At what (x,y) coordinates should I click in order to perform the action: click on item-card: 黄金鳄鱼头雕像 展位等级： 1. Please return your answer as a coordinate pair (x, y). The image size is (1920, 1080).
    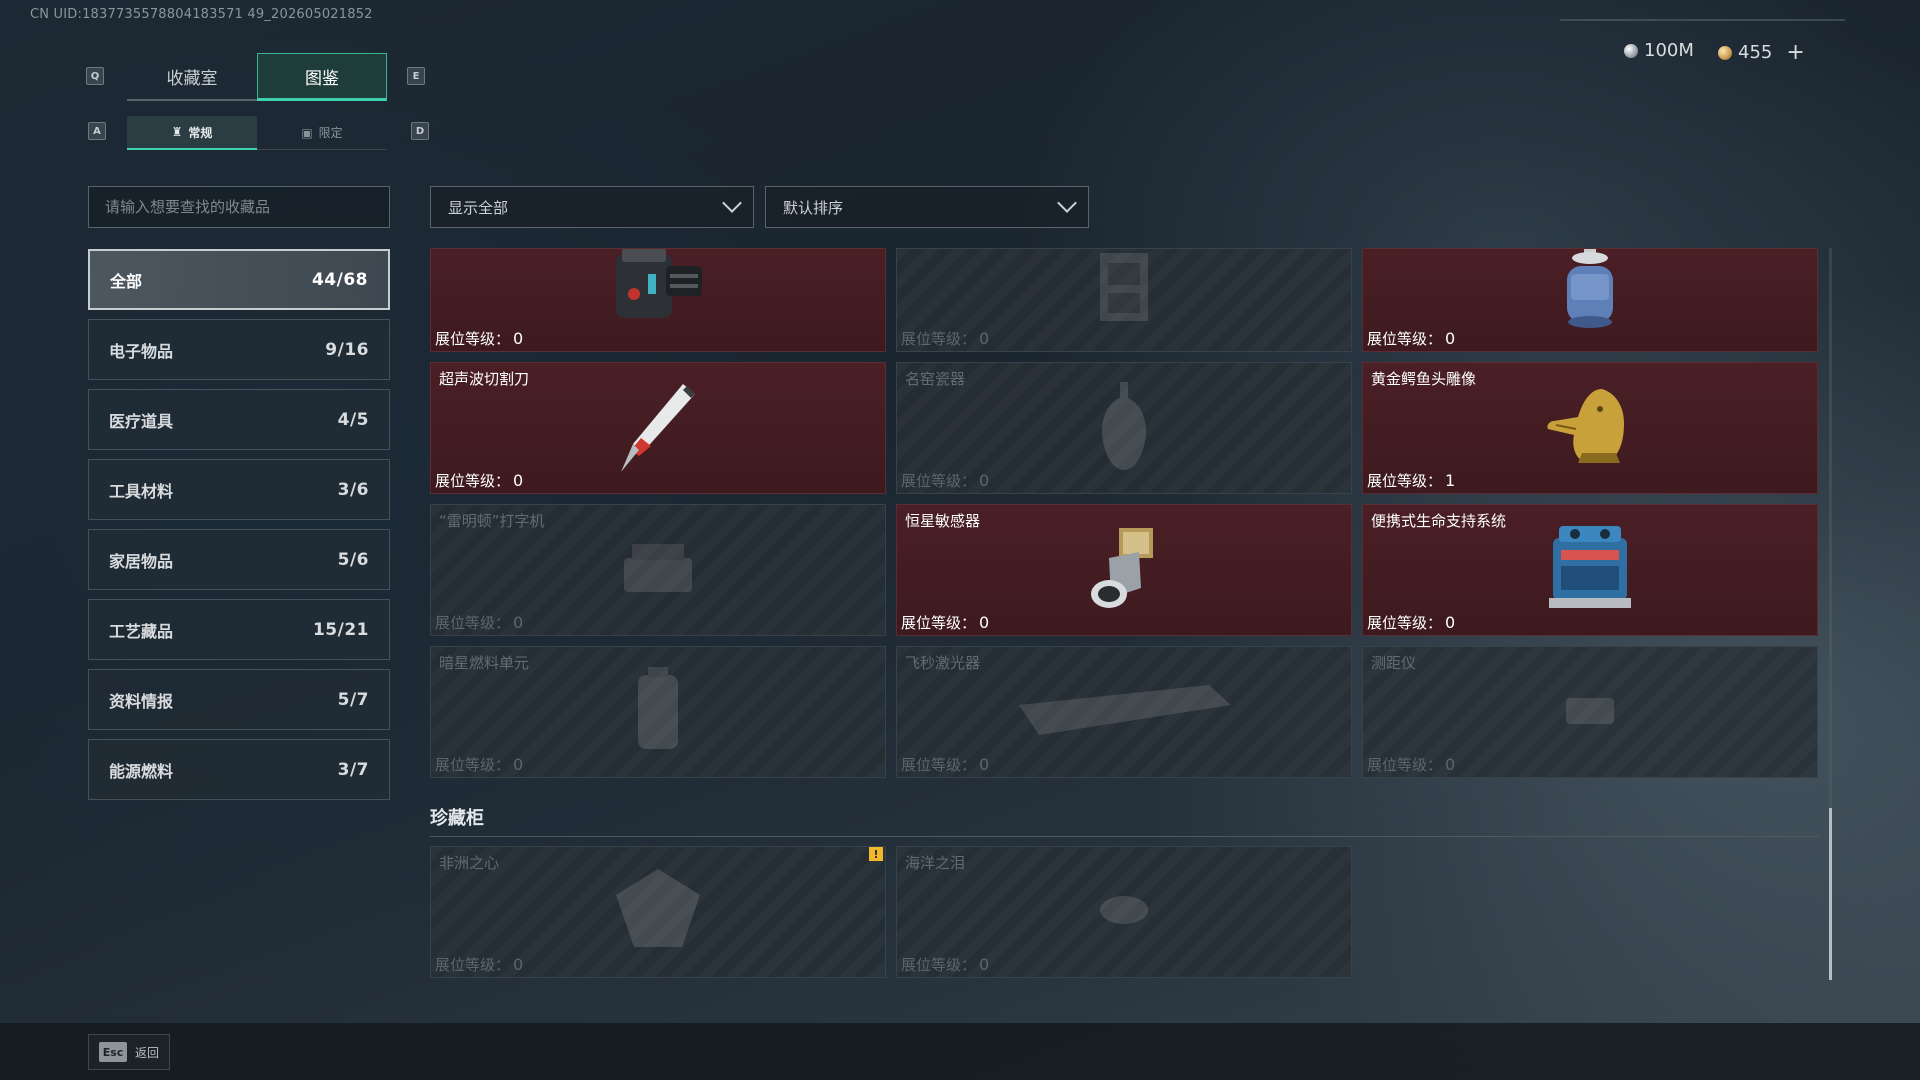
    Looking at the image, I should click on (1590, 428).